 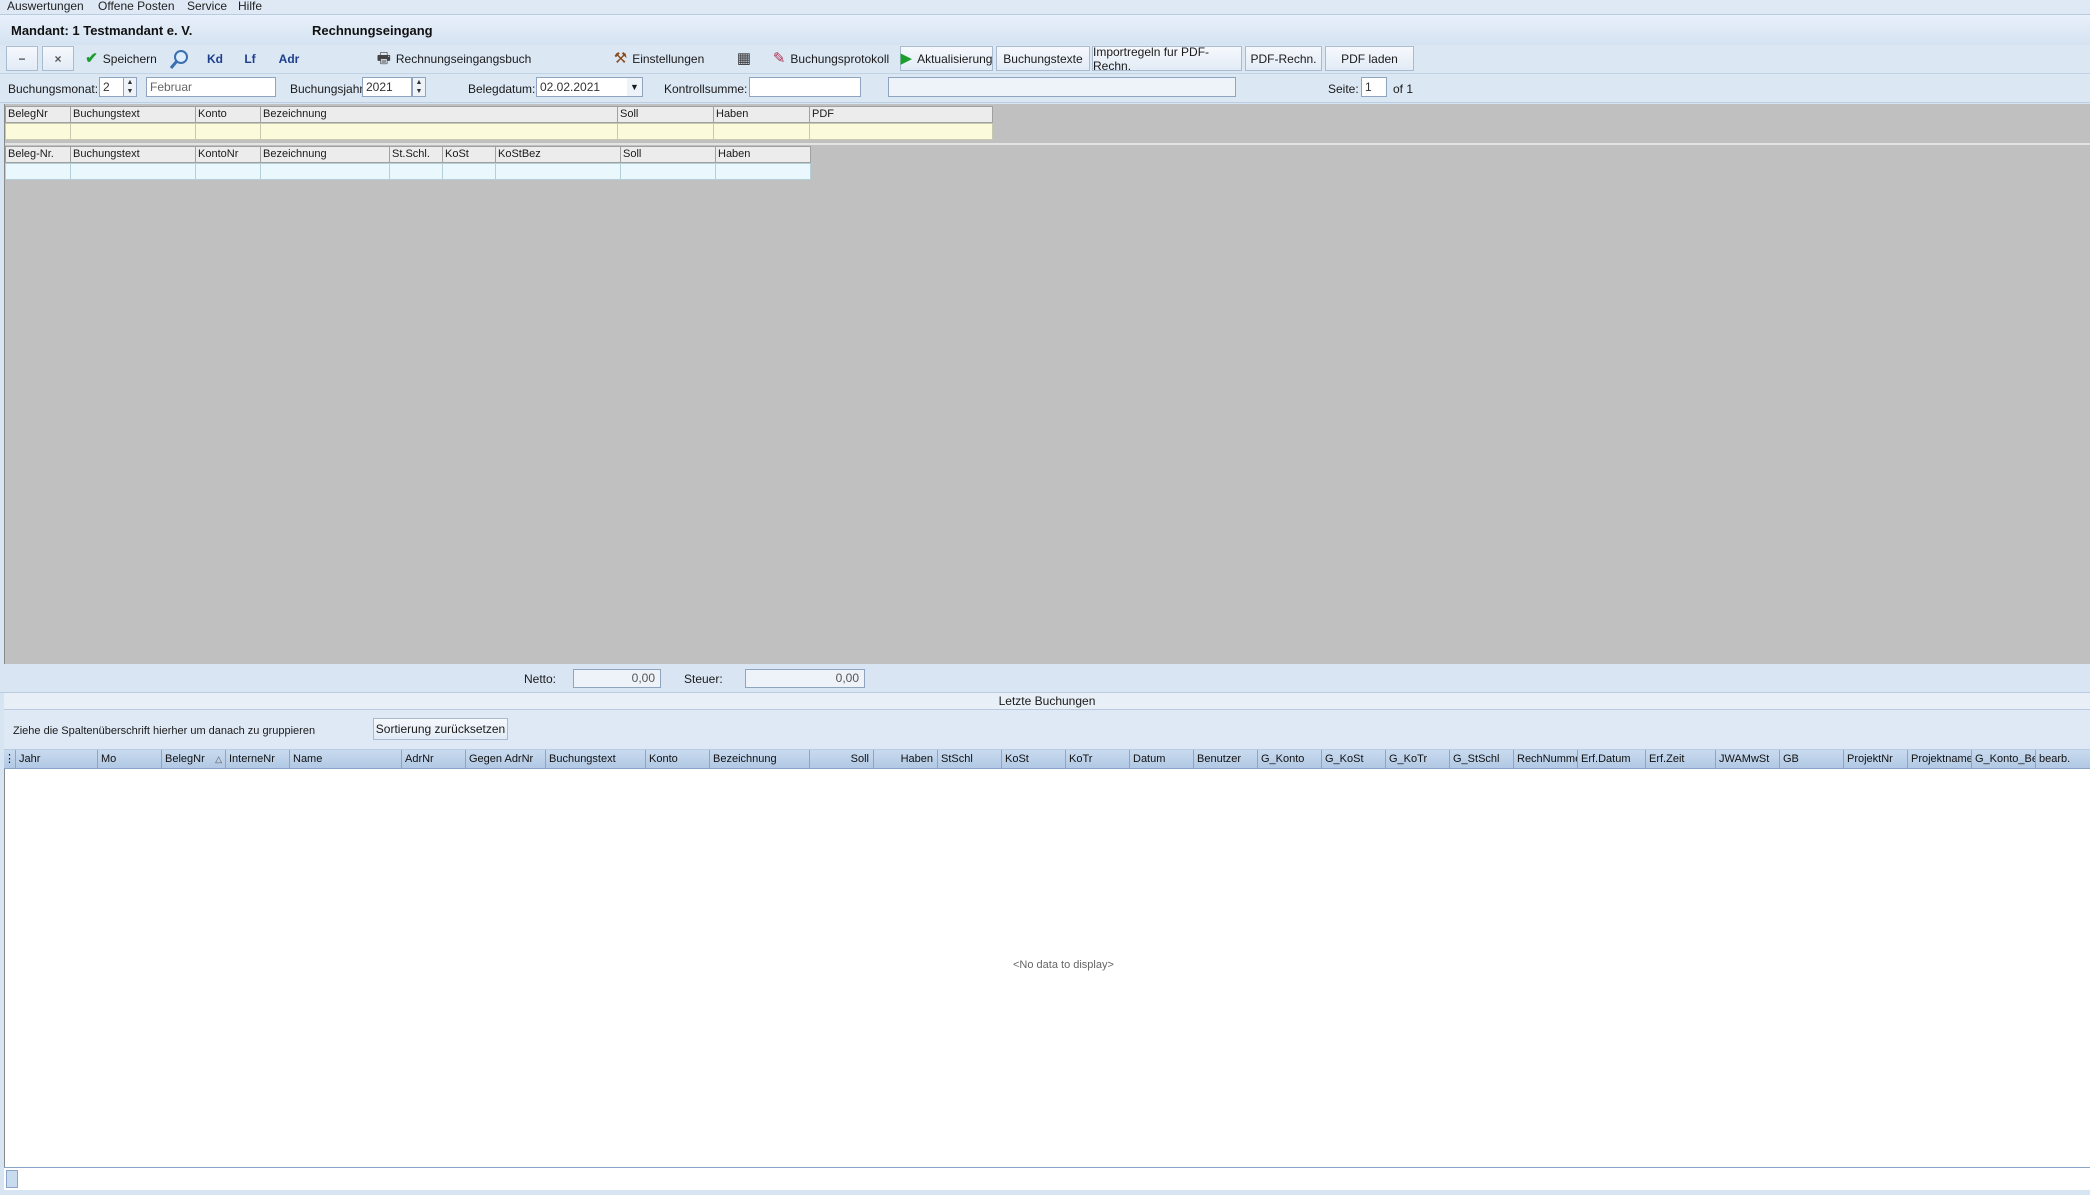 I want to click on grid1-header-buchungstext: Buchungstext, so click(x=133, y=114).